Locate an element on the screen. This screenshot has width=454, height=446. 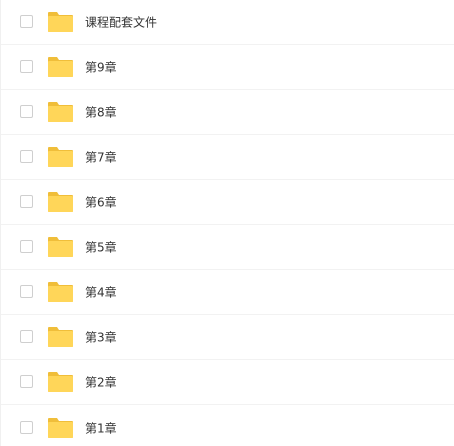
file-name: 第6章 is located at coordinates (101, 202).